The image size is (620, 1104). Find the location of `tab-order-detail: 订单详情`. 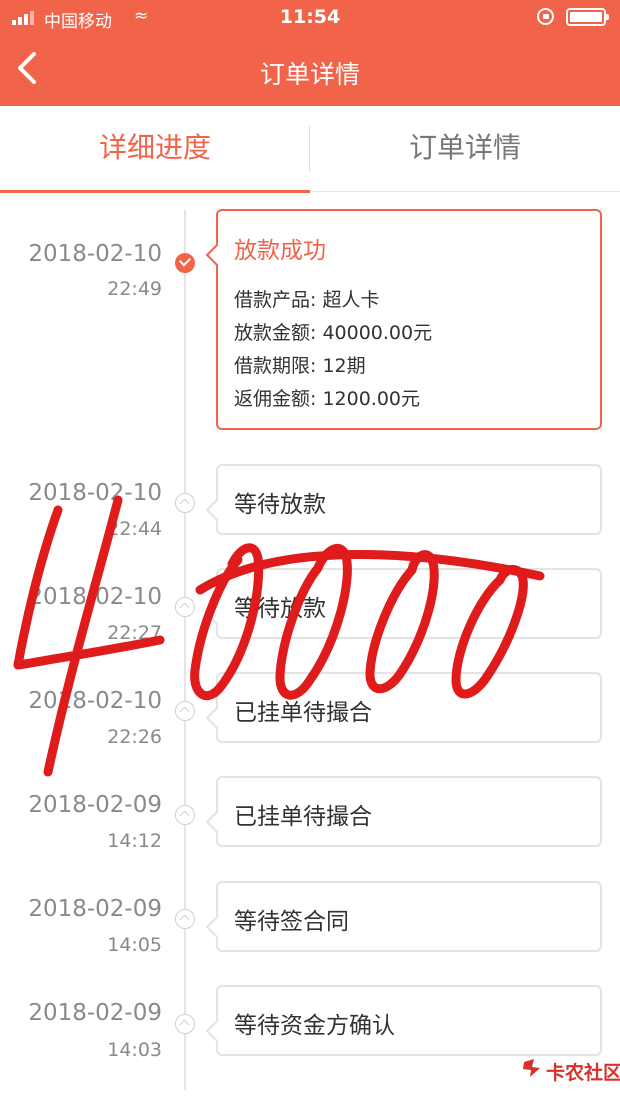

tab-order-detail: 订单详情 is located at coordinates (465, 149).